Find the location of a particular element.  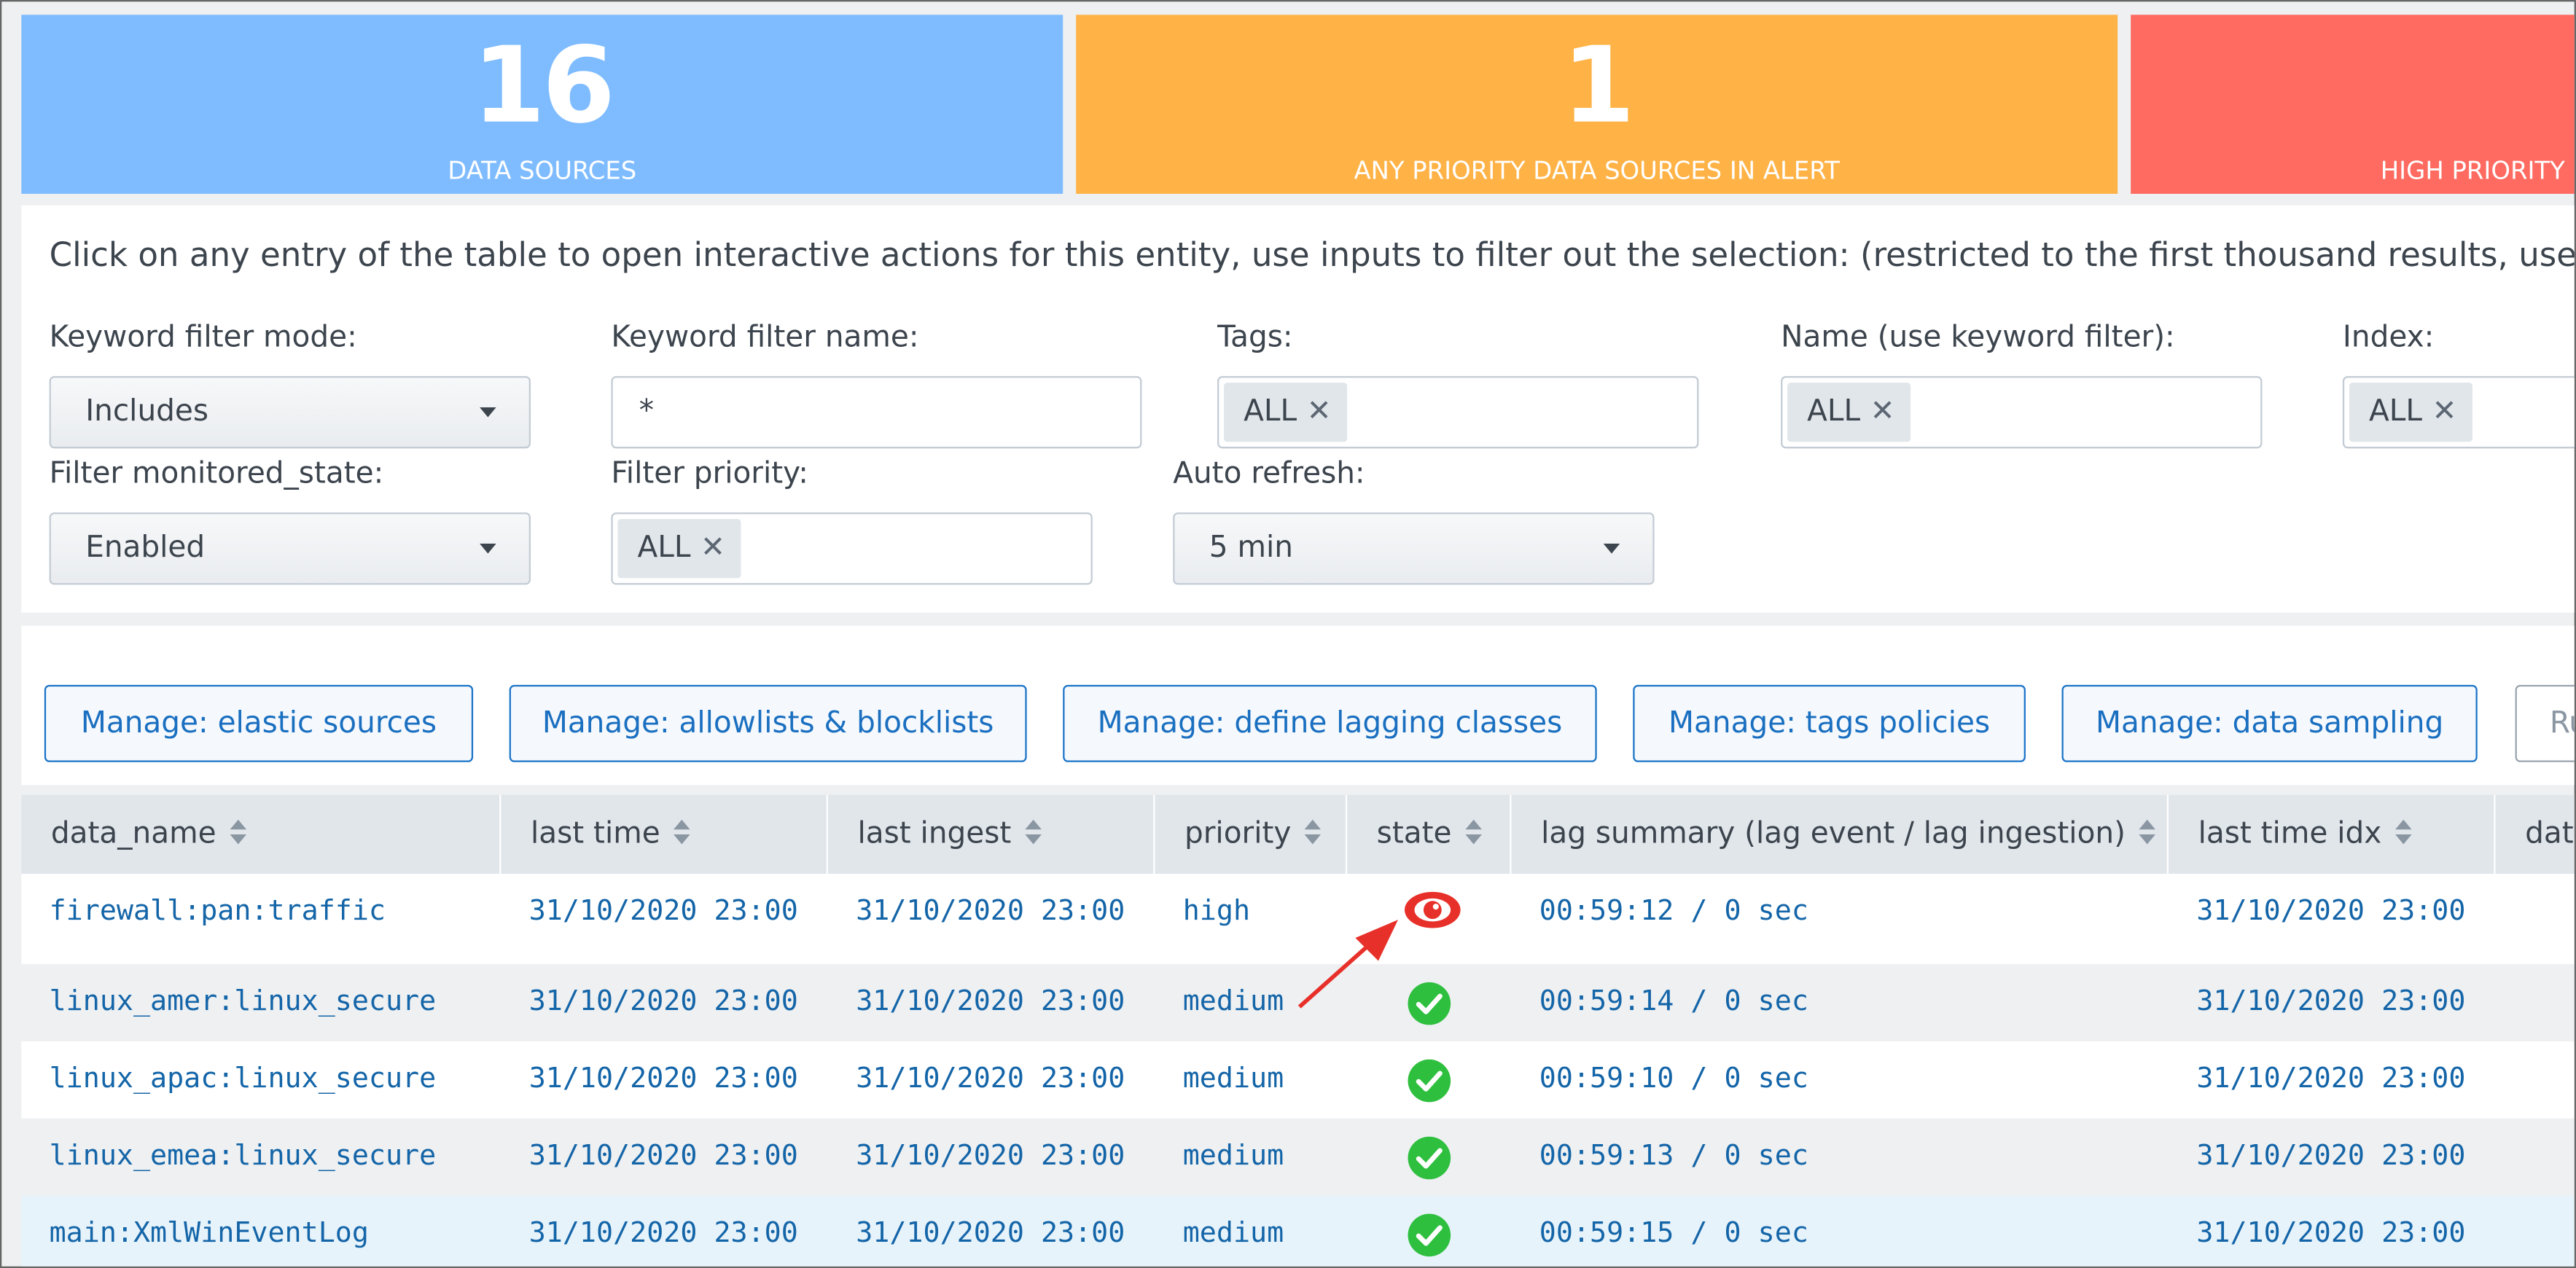

kpi-data-sources-value: 16 is located at coordinates (543, 87).